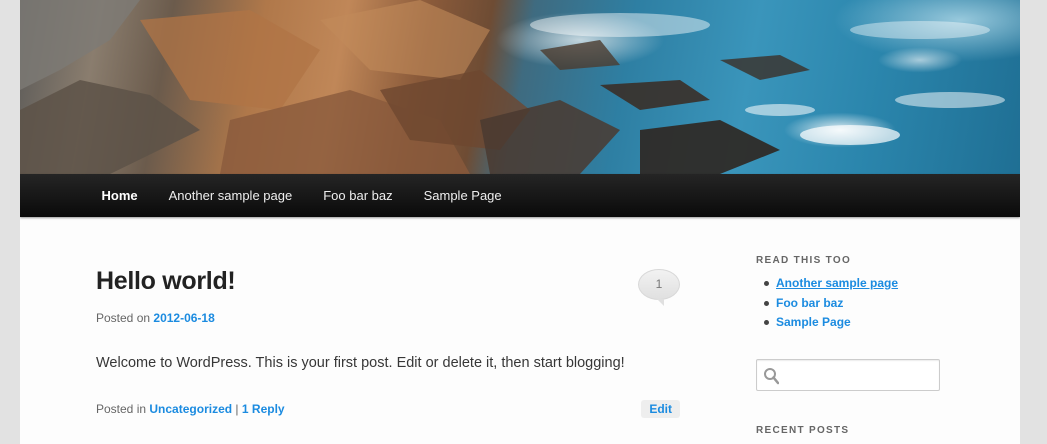  Describe the element at coordinates (809, 304) in the screenshot. I see `sidebar-page-link-foo-bar-baz: Foo bar baz` at that location.